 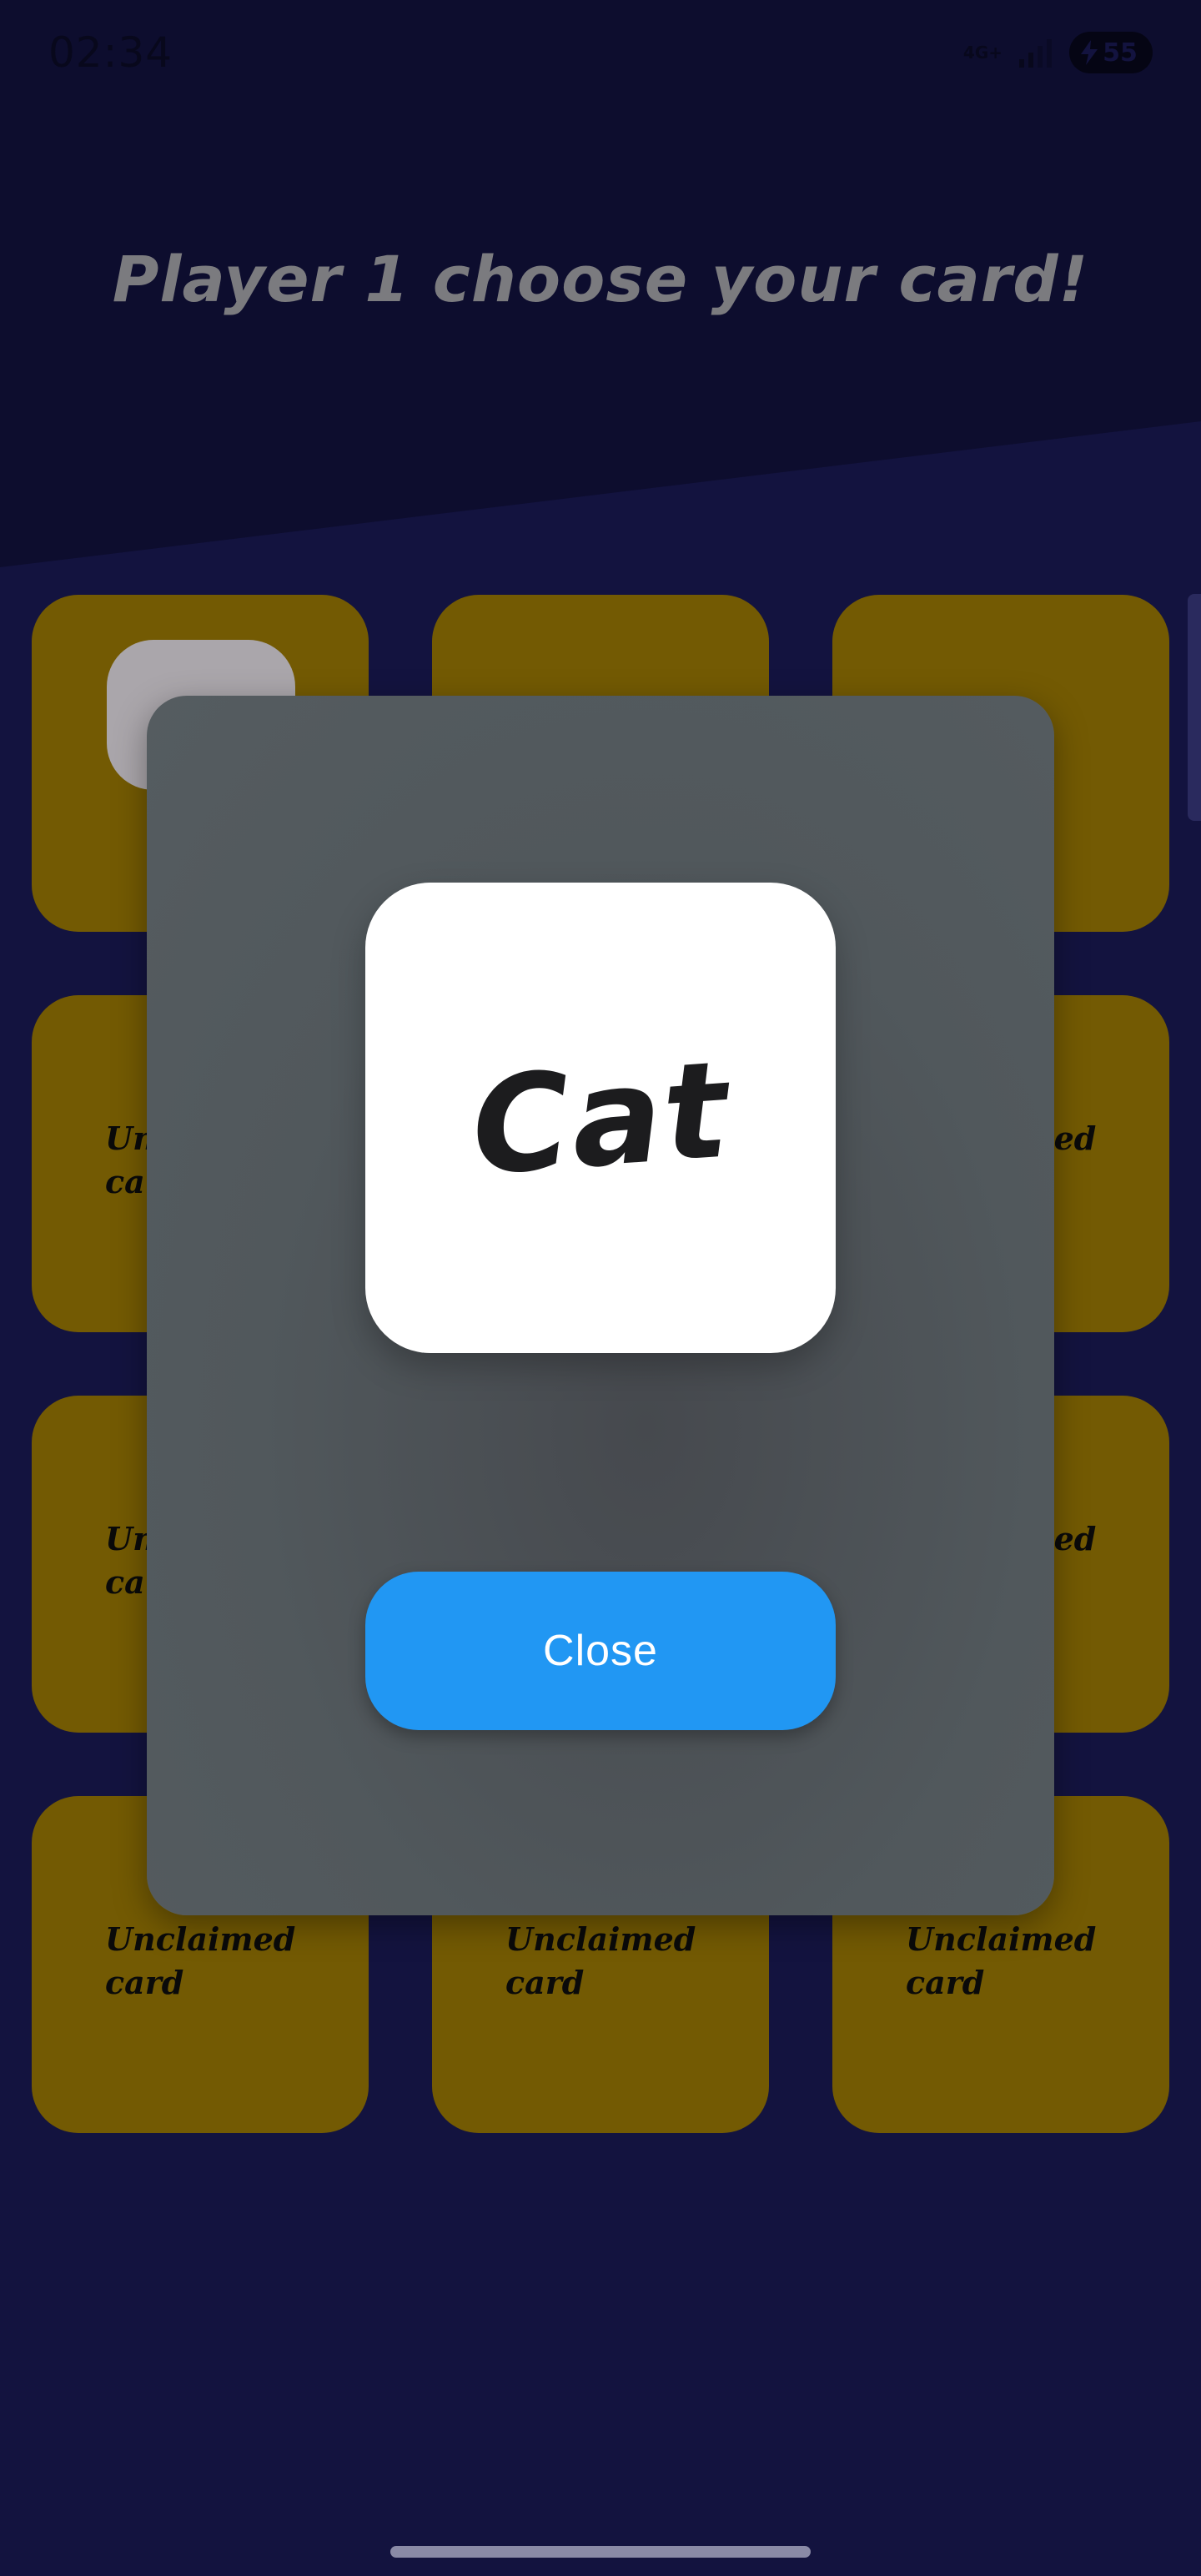 I want to click on status-bar: 02:34 4G+ 55, so click(x=601, y=54).